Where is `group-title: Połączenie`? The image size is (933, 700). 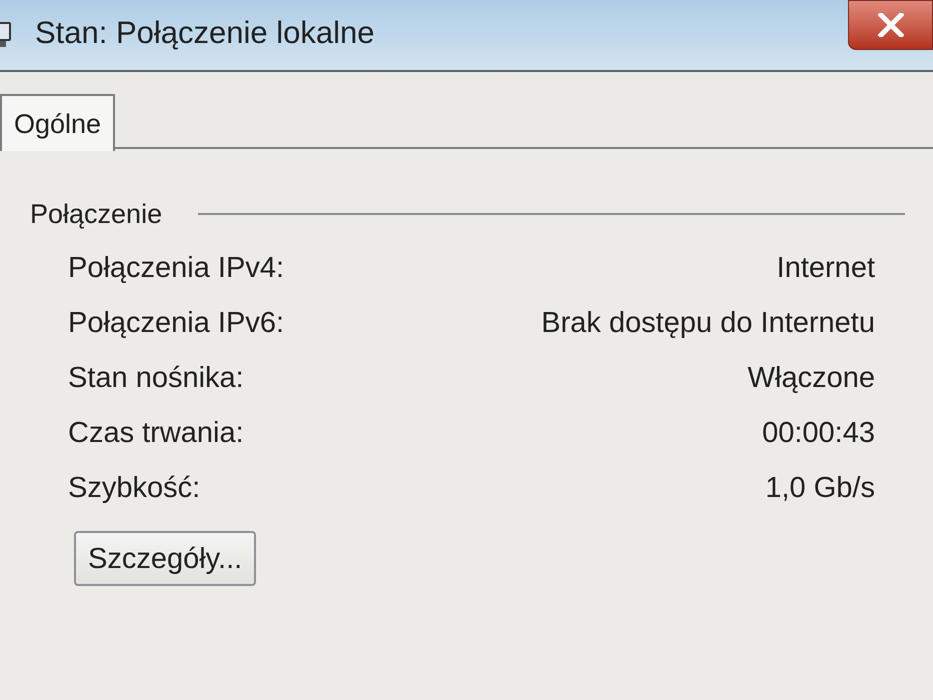
group-title: Połączenie is located at coordinates (96, 214).